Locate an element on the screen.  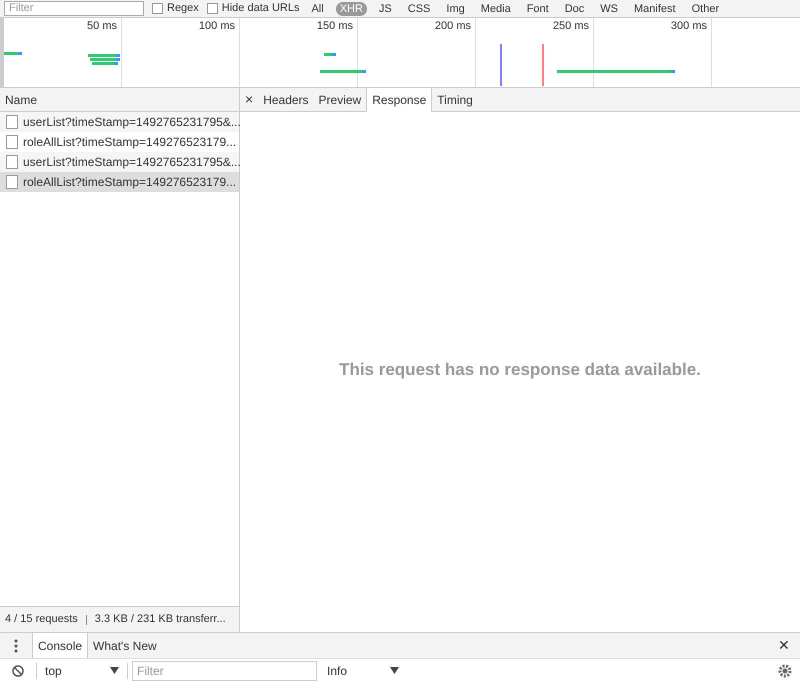
hide-data-urls-checkbox is located at coordinates (212, 8).